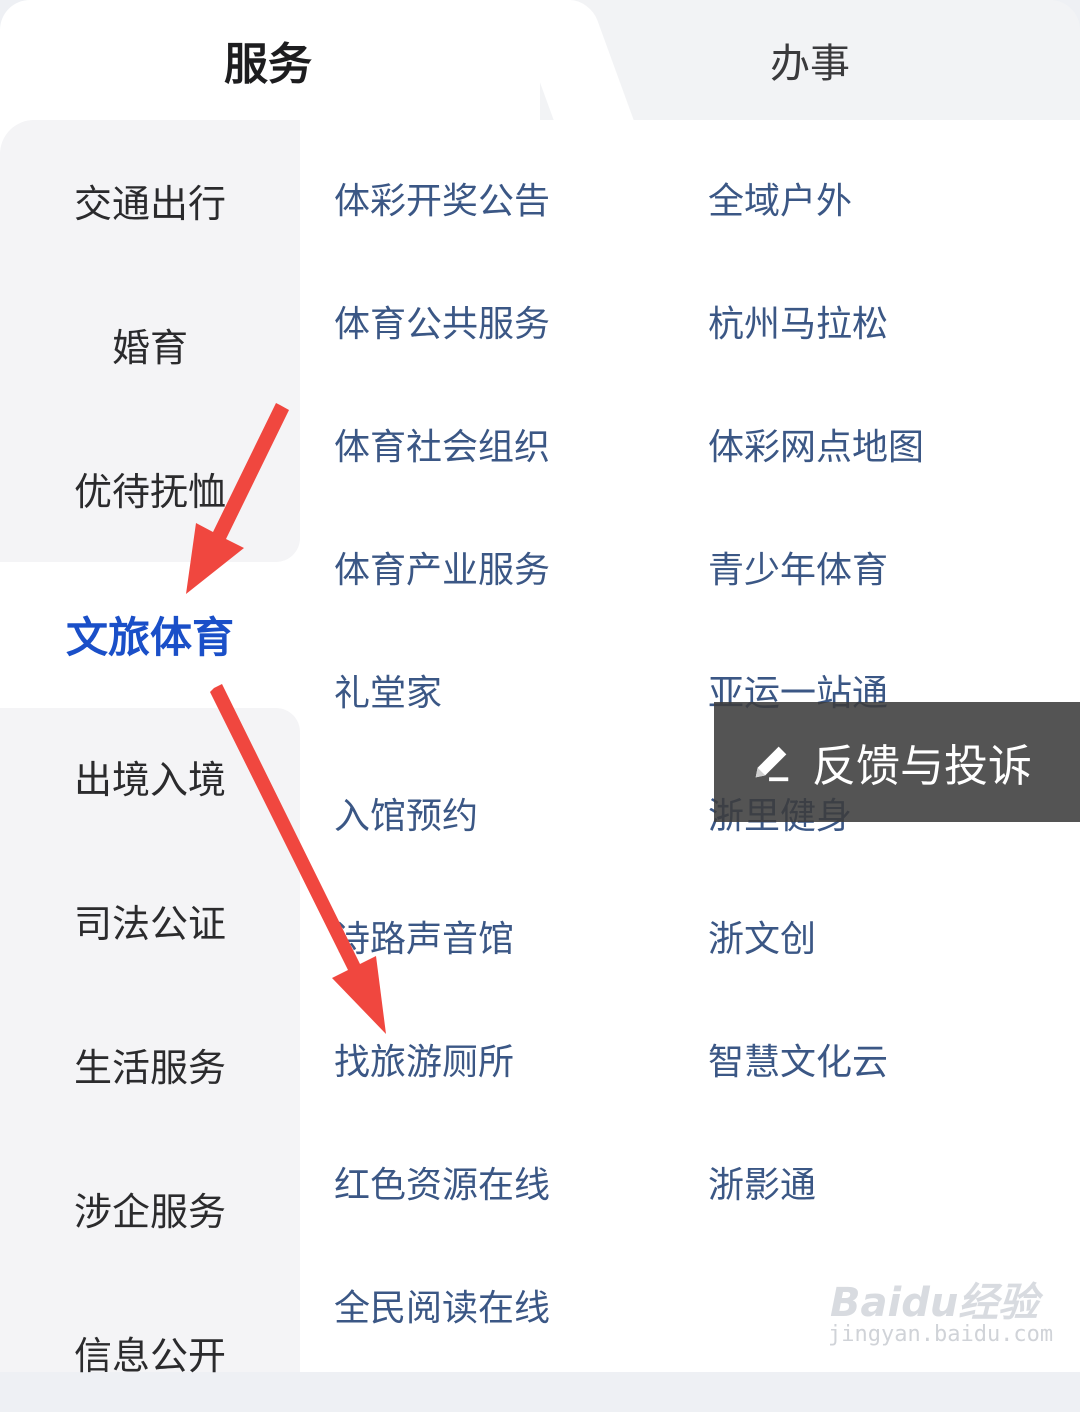 This screenshot has width=1080, height=1412. What do you see at coordinates (442, 1305) in the screenshot?
I see `service-tile: 全民阅读在线` at bounding box center [442, 1305].